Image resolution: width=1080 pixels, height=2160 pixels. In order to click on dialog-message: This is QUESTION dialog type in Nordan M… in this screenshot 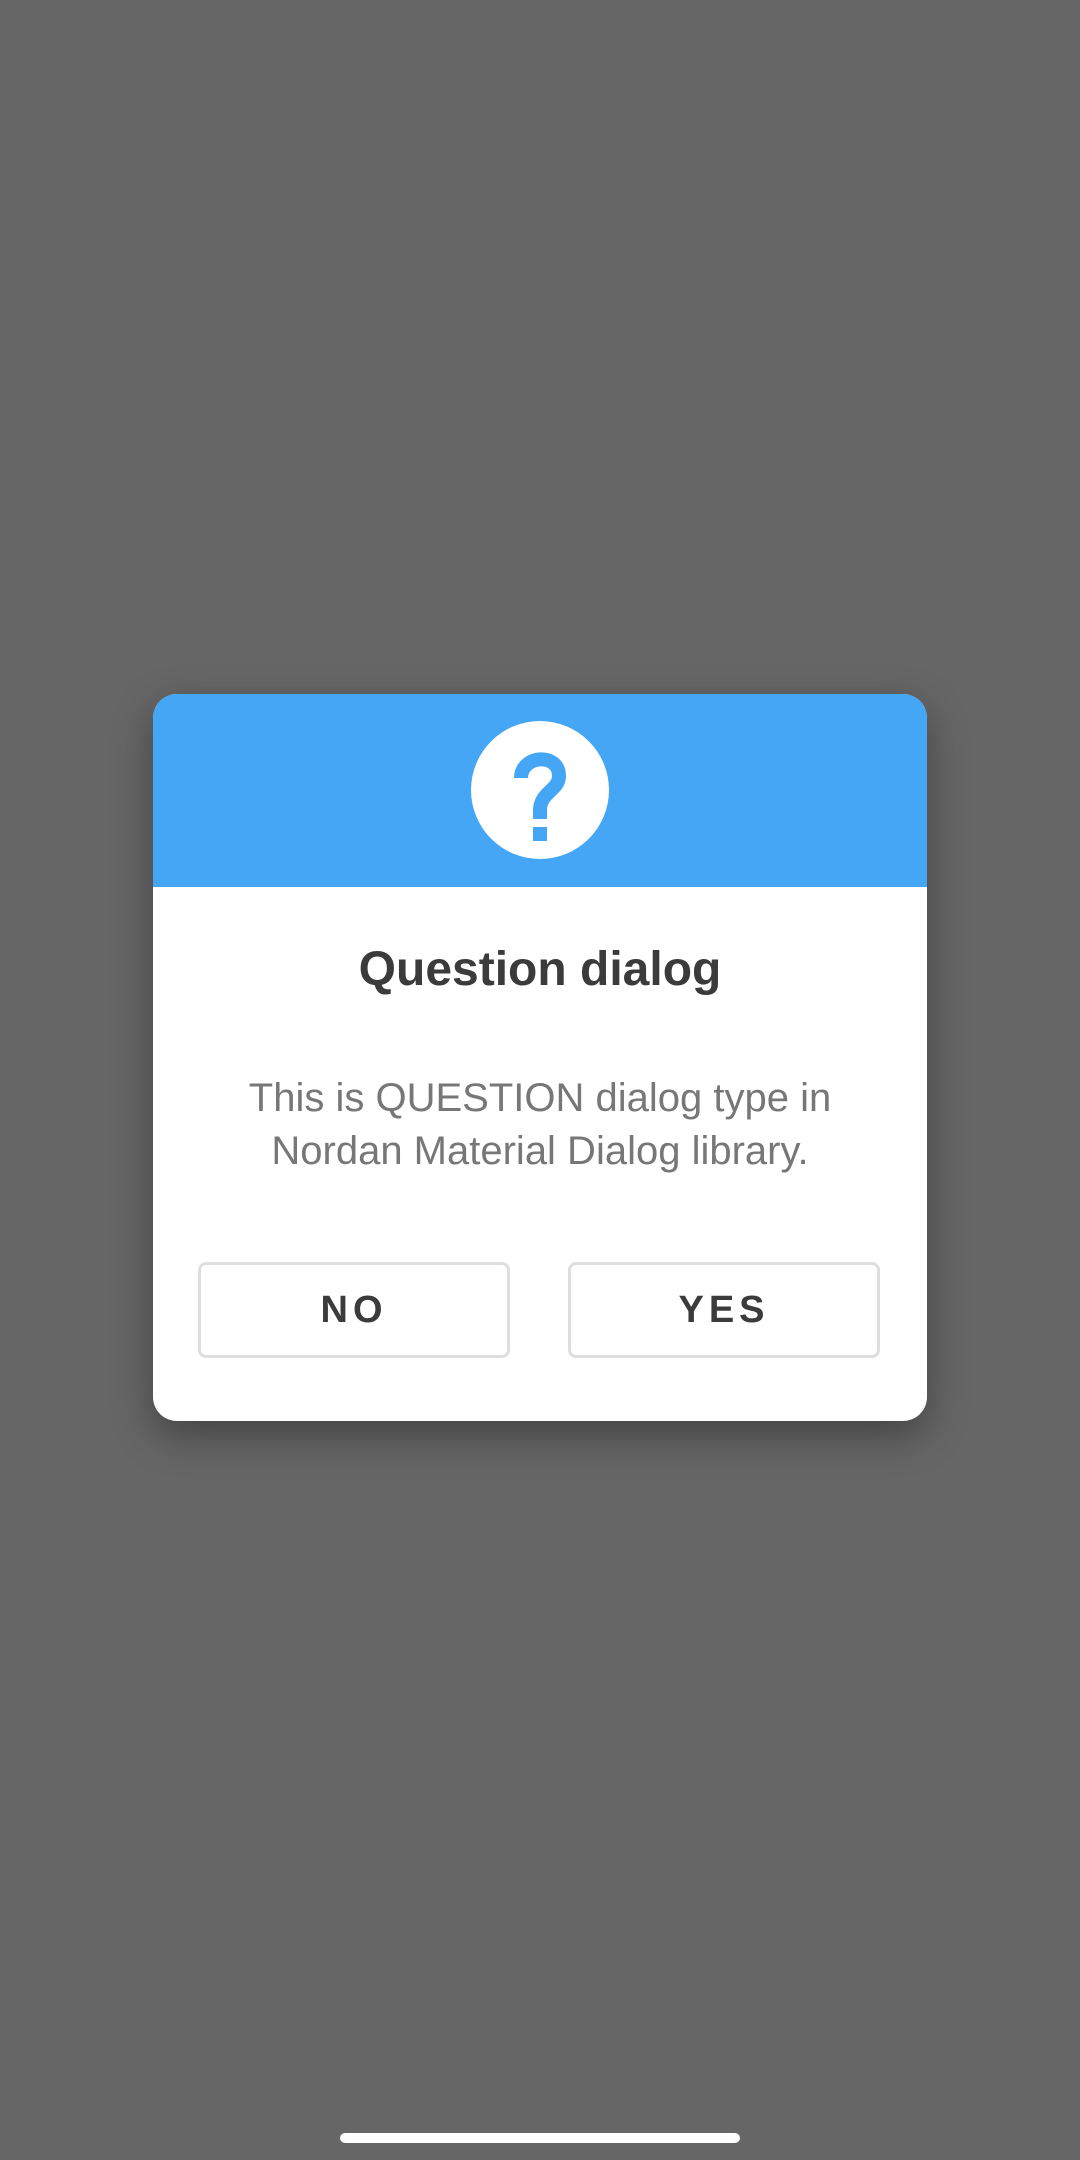, I will do `click(540, 1124)`.